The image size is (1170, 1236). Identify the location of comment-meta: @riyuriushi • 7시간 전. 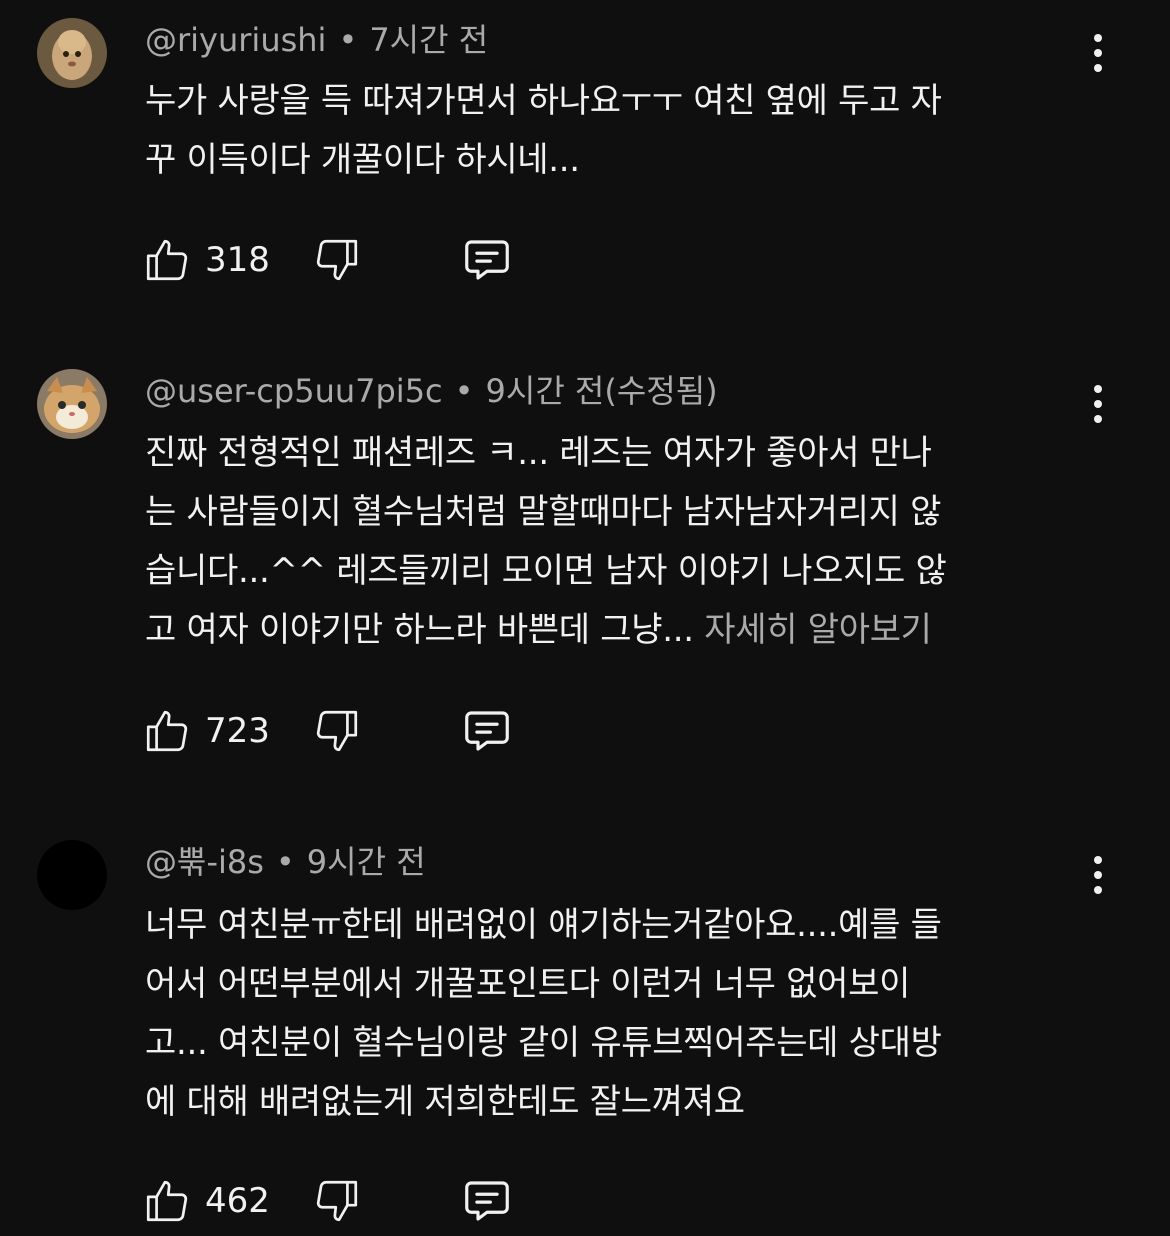
(316, 40).